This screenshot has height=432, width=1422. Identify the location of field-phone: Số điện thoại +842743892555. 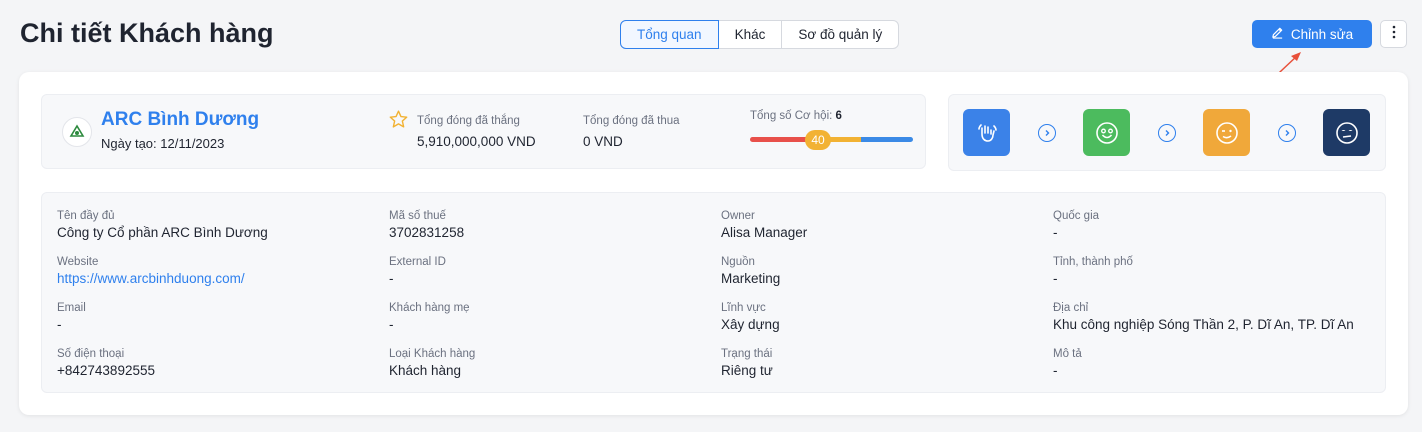
(106, 363).